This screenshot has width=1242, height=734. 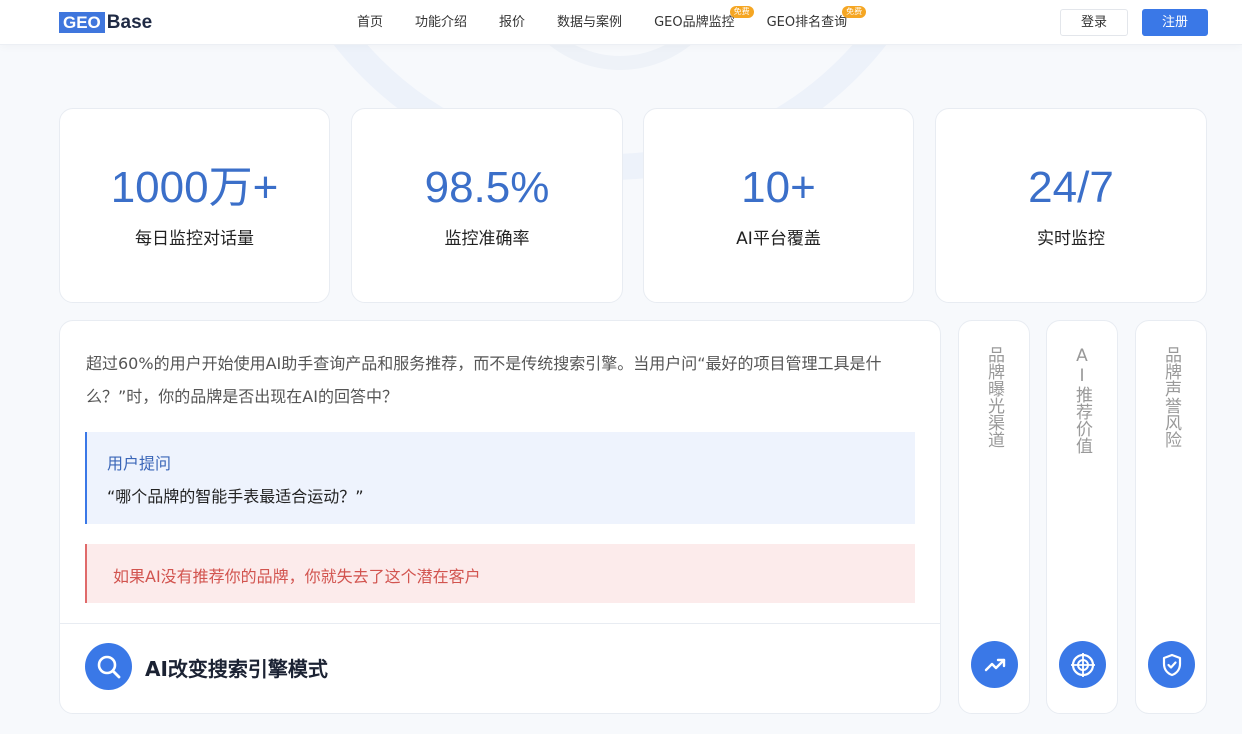 What do you see at coordinates (500, 573) in the screenshot?
I see `warning-callout: 如果AI没有推荐你的品牌，你就失去了这个潜在客户` at bounding box center [500, 573].